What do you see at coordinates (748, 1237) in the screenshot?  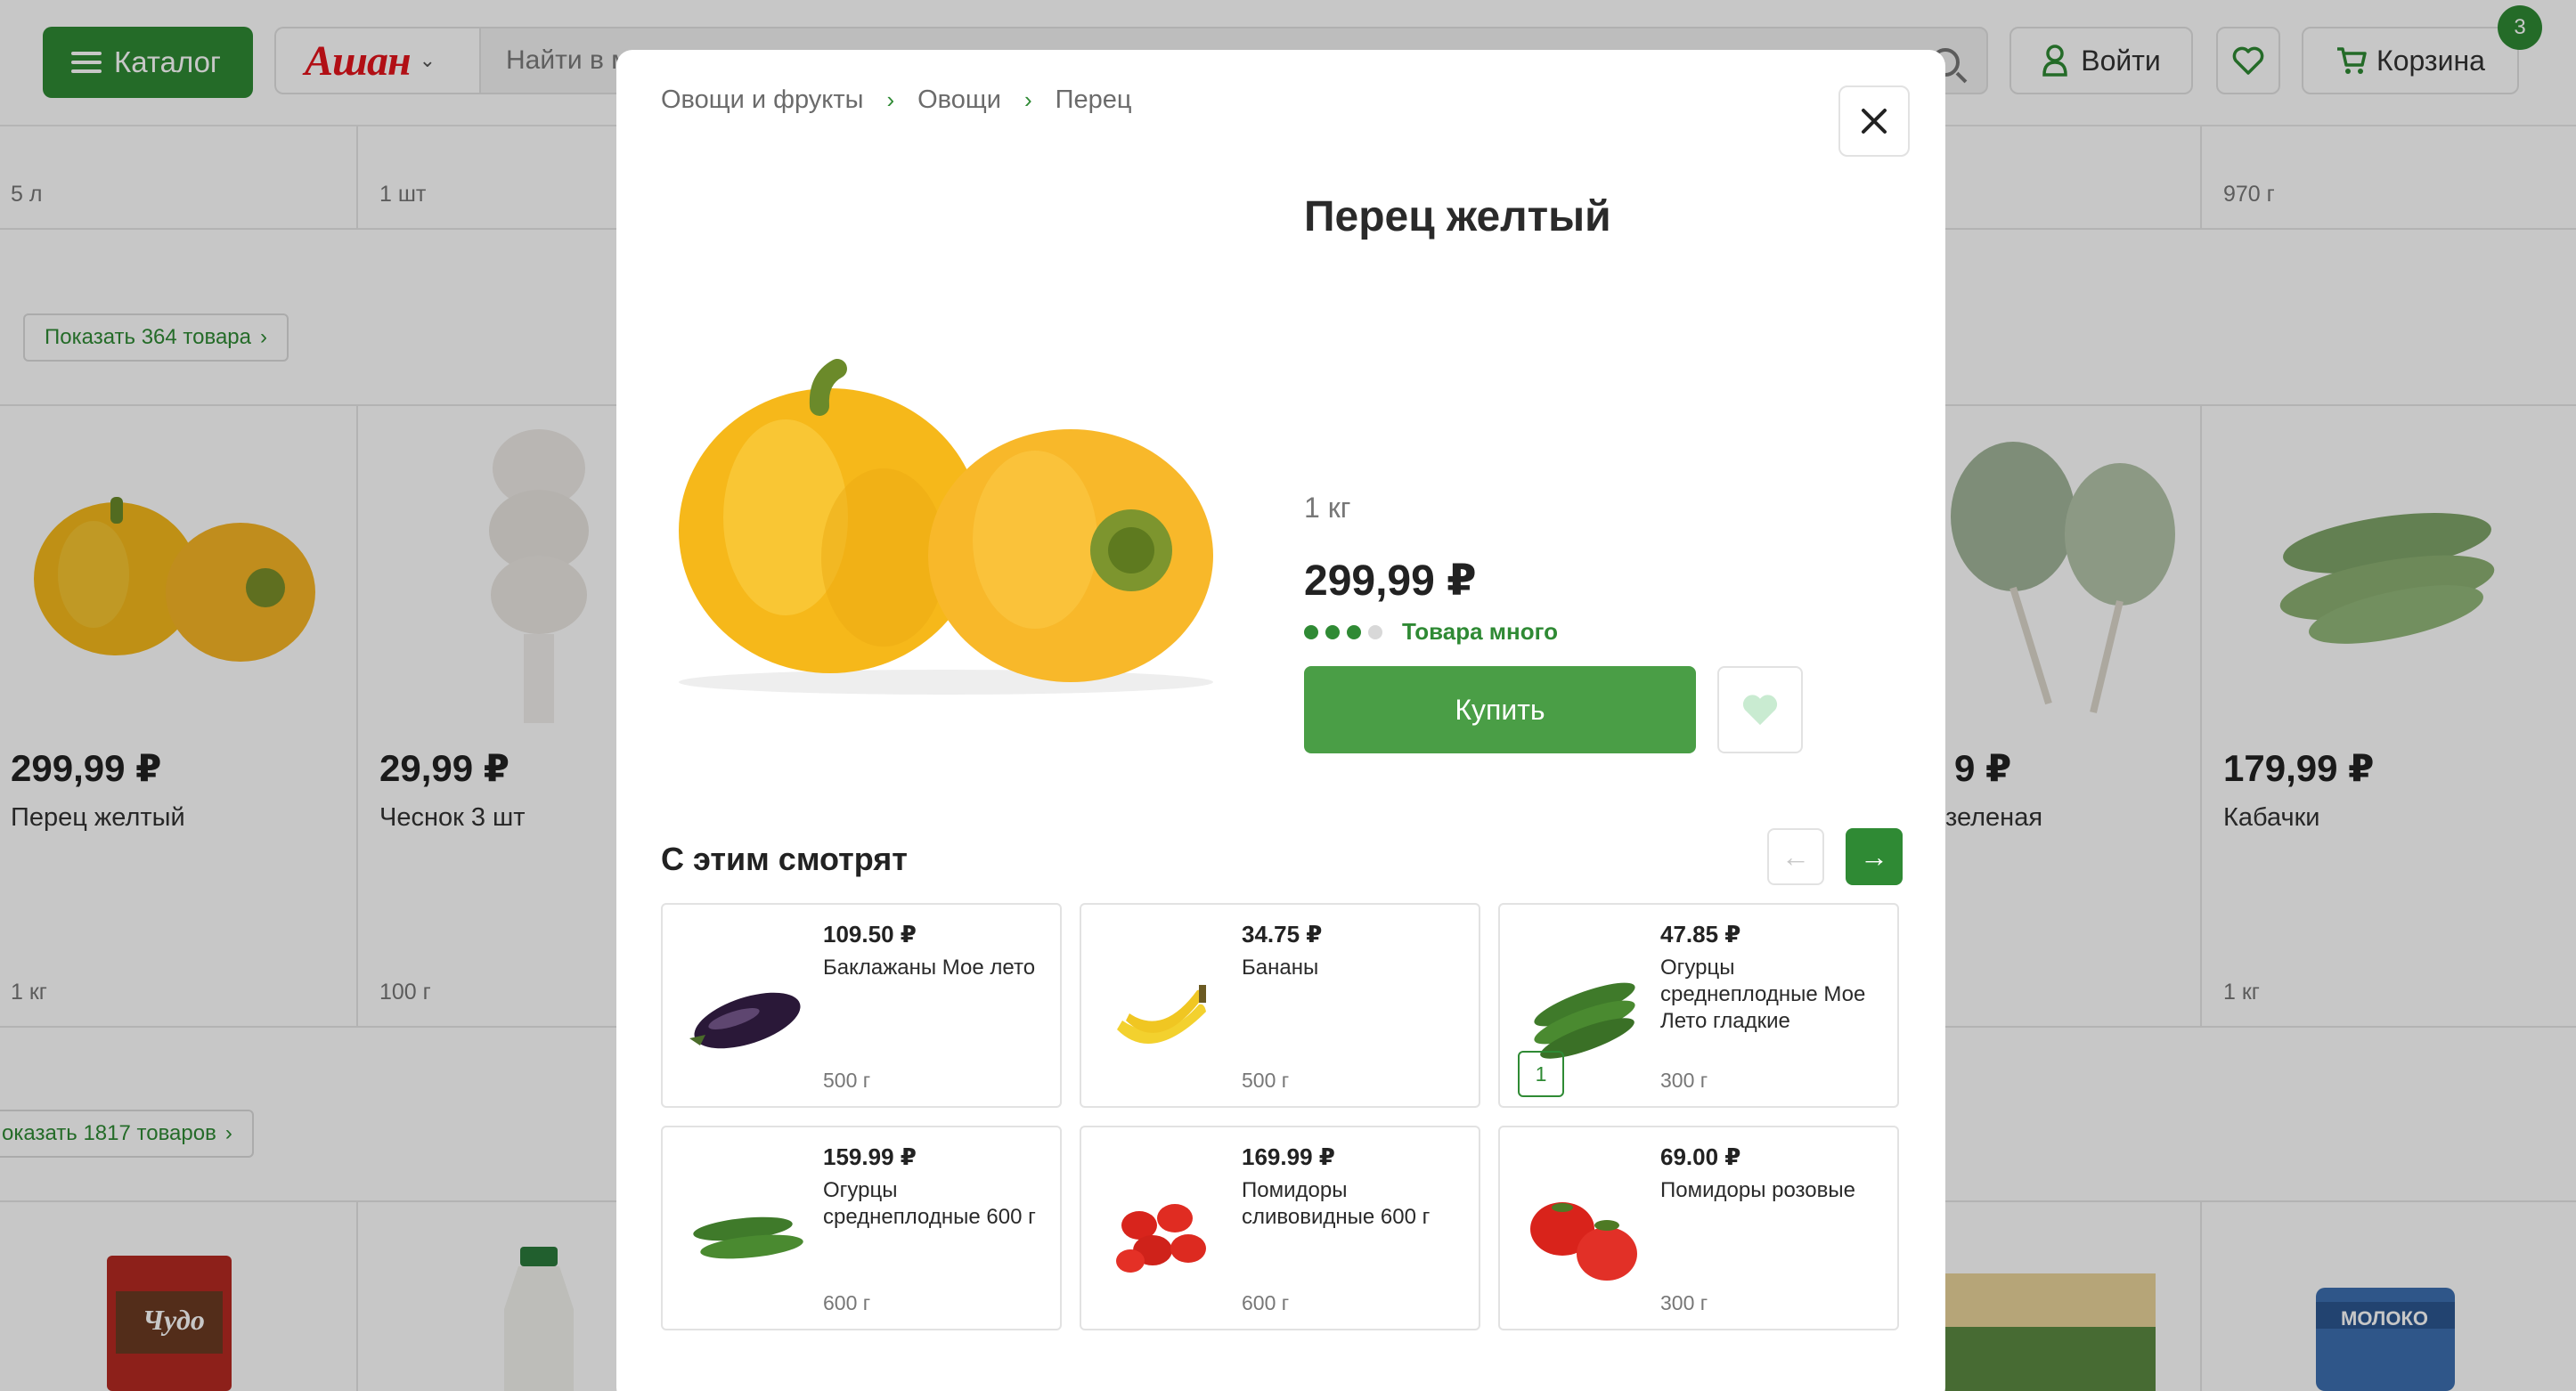 I see `cucumber-image` at bounding box center [748, 1237].